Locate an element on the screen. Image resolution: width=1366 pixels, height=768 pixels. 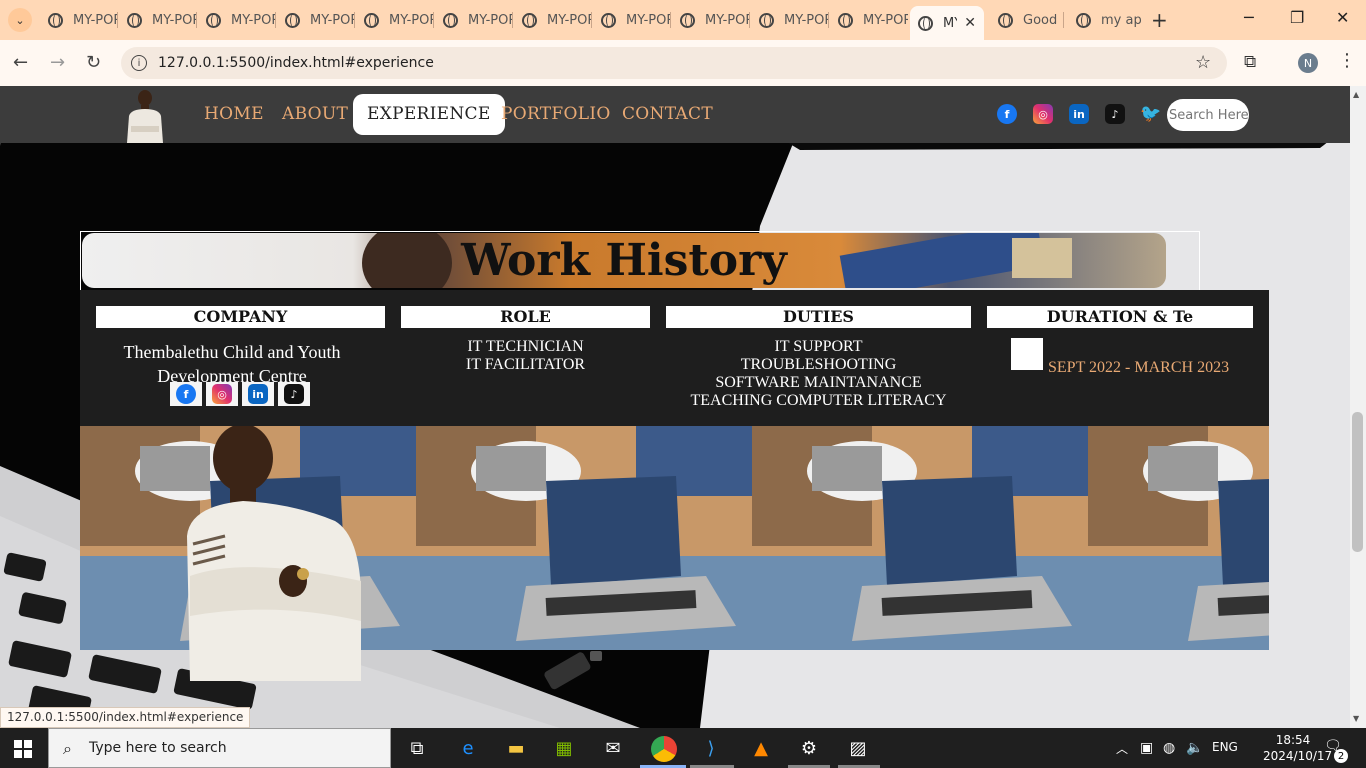
header-role: ROLE is located at coordinates (525, 317).